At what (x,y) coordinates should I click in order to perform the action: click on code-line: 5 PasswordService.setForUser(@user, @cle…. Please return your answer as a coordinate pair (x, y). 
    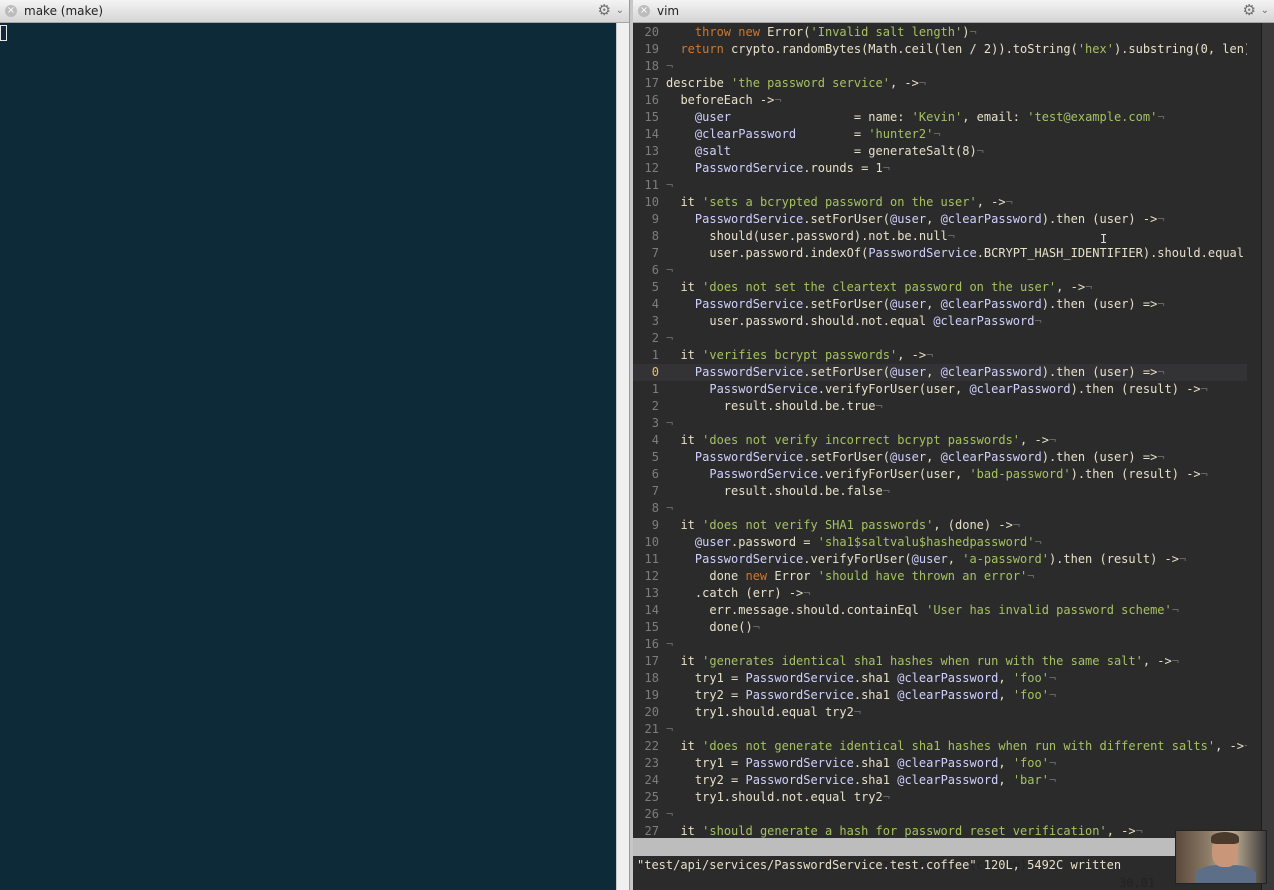
    Looking at the image, I should click on (940, 457).